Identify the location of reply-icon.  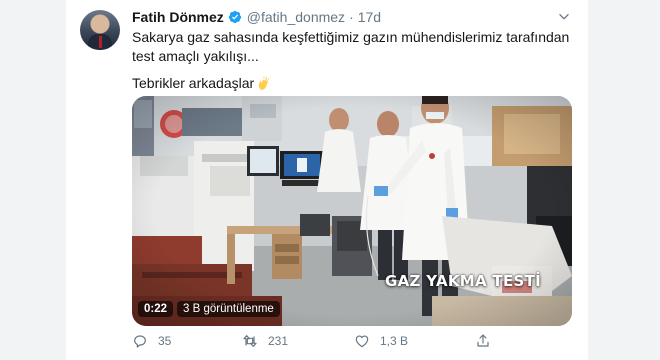
(140, 341).